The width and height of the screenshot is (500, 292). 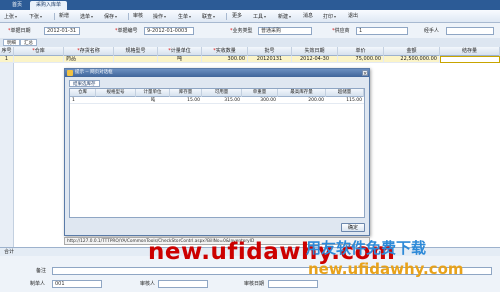 What do you see at coordinates (116, 93) in the screenshot?
I see `dcol-spec: 规格型号` at bounding box center [116, 93].